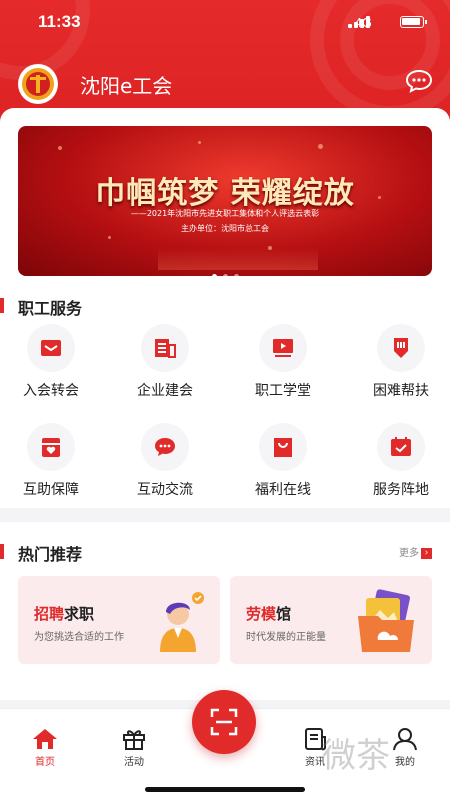 The height and width of the screenshot is (800, 450). Describe the element at coordinates (363, 22) in the screenshot. I see `network-type: 4G` at that location.